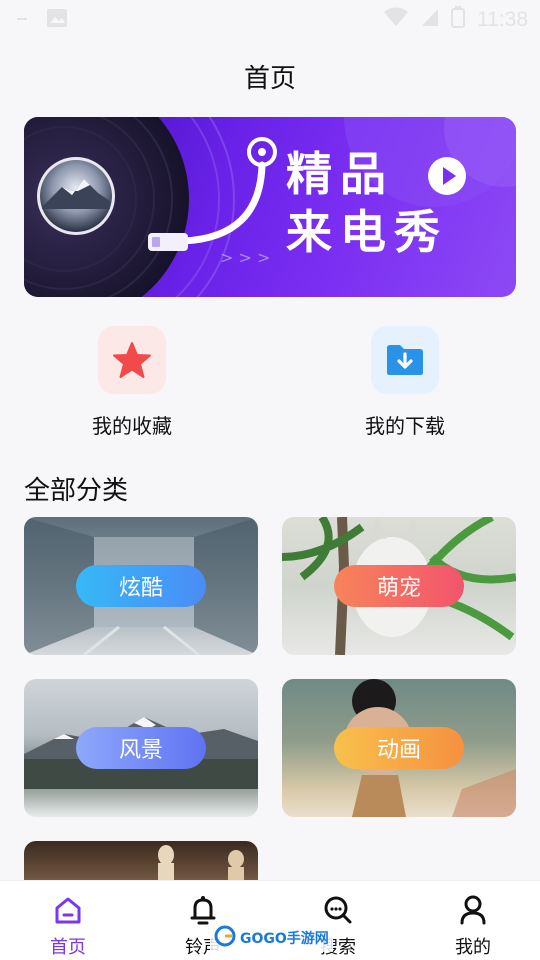 This screenshot has height=960, width=540. I want to click on category-card-cute: 萌宠, so click(399, 586).